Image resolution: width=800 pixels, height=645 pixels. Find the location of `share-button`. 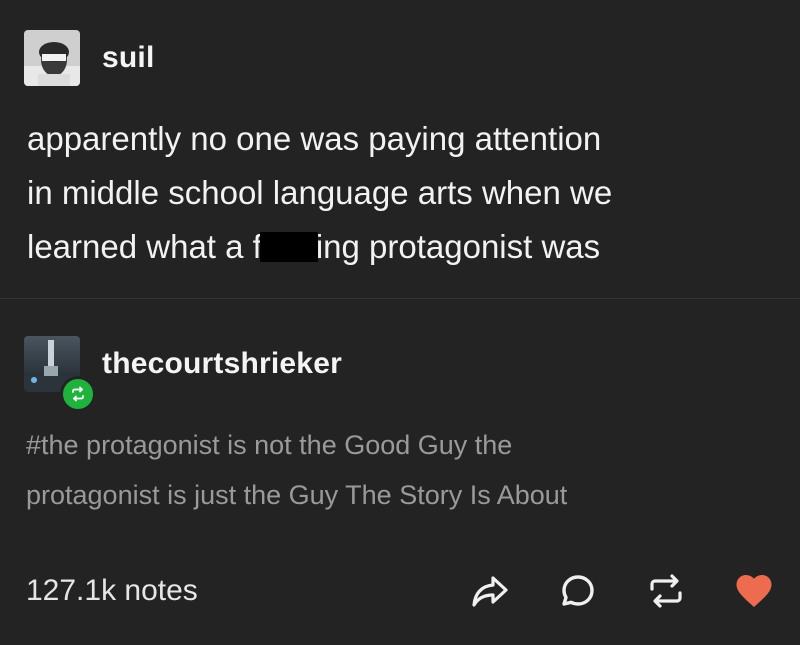

share-button is located at coordinates (490, 591).